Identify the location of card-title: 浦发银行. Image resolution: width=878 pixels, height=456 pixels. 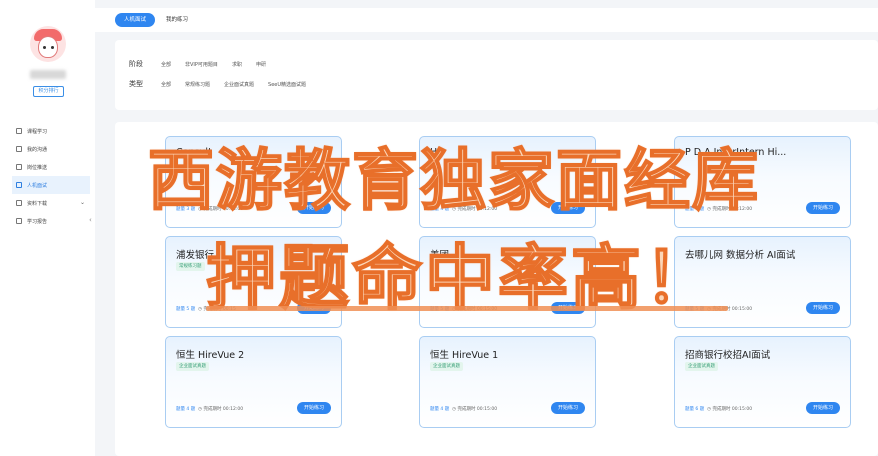
(195, 255).